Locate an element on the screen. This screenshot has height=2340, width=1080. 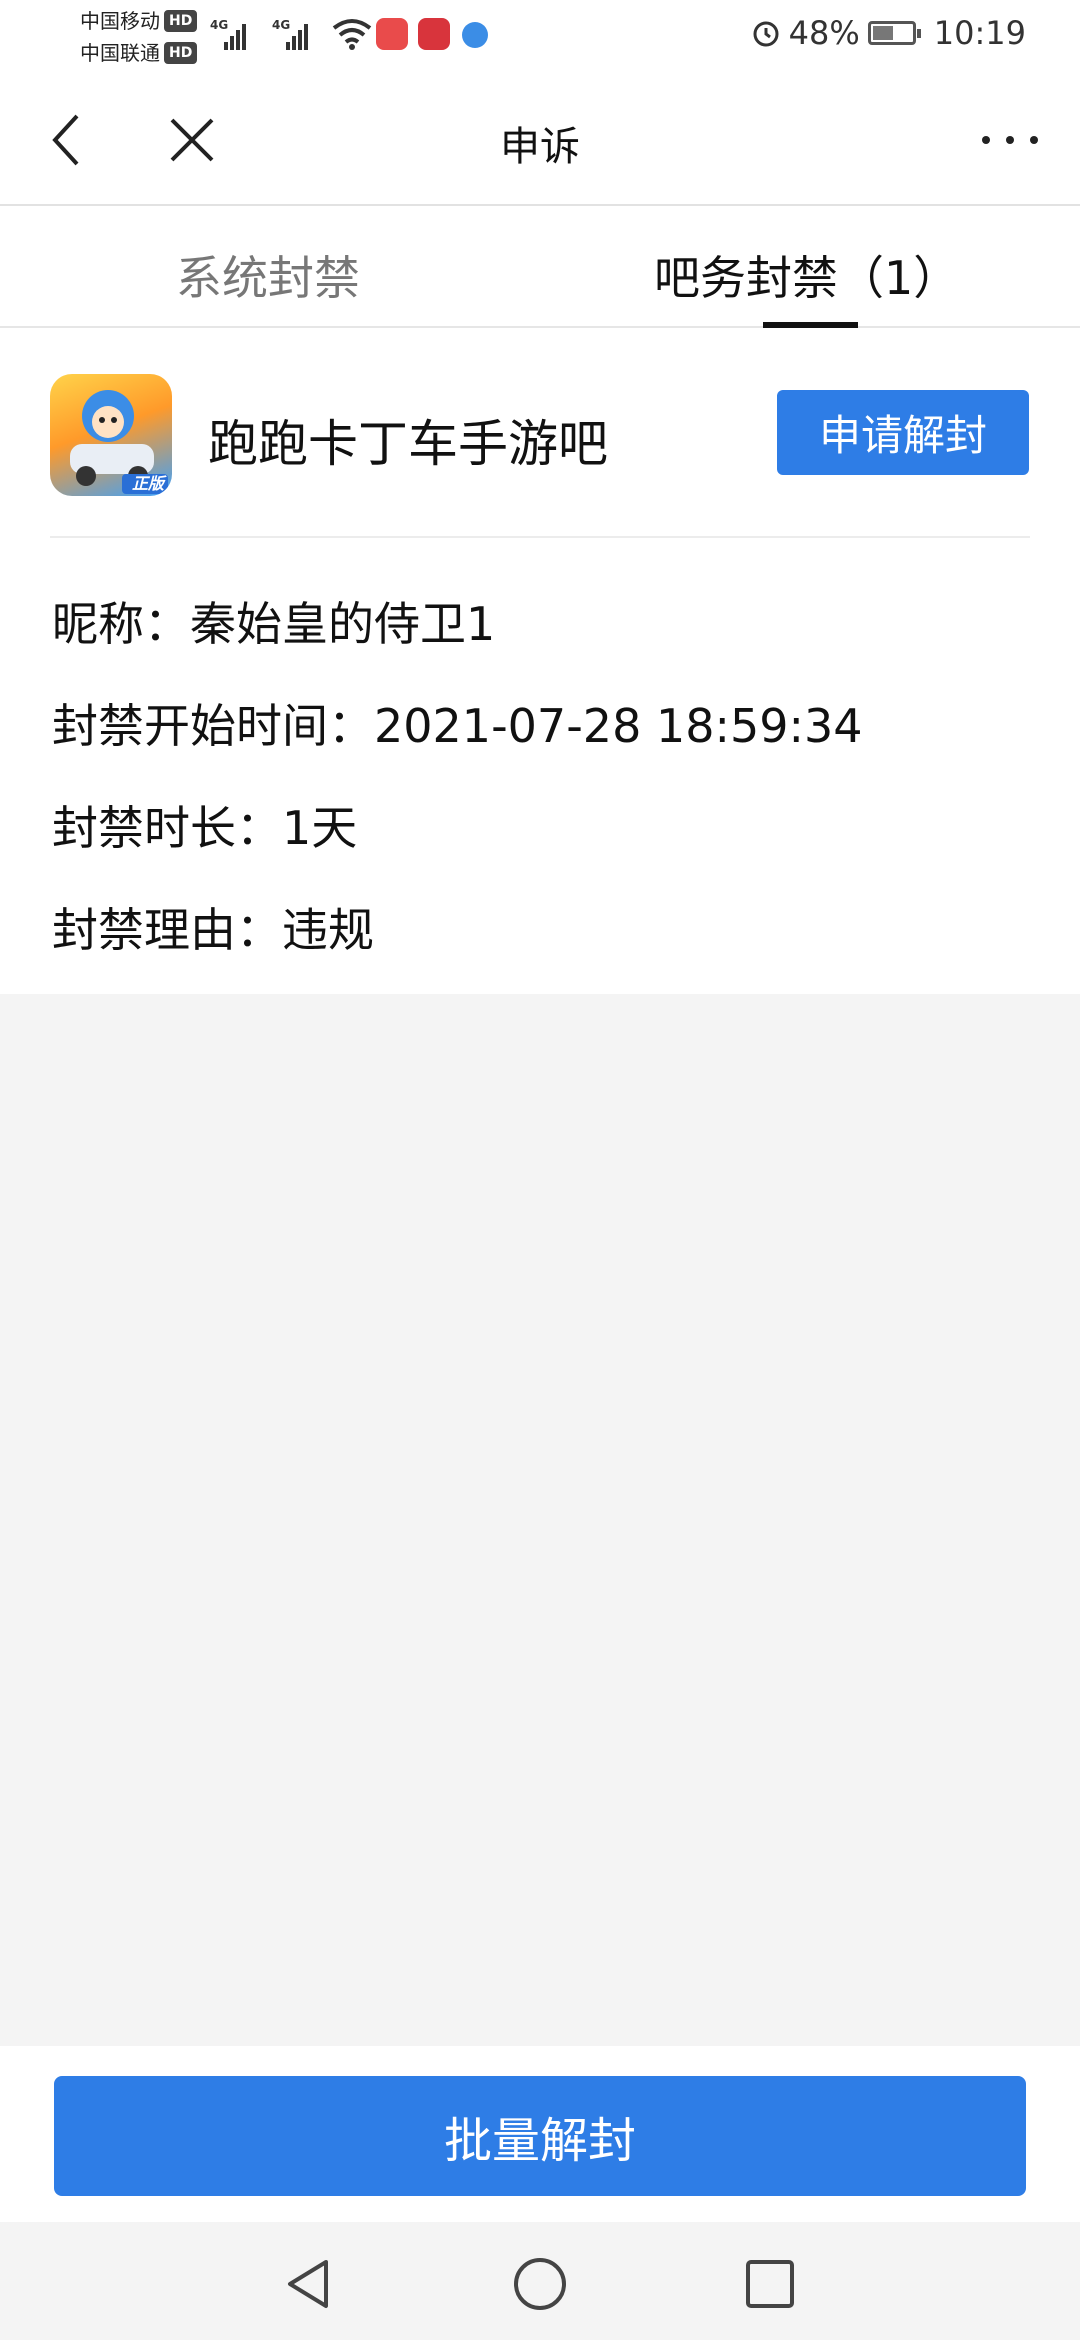
more-button is located at coordinates (1010, 140).